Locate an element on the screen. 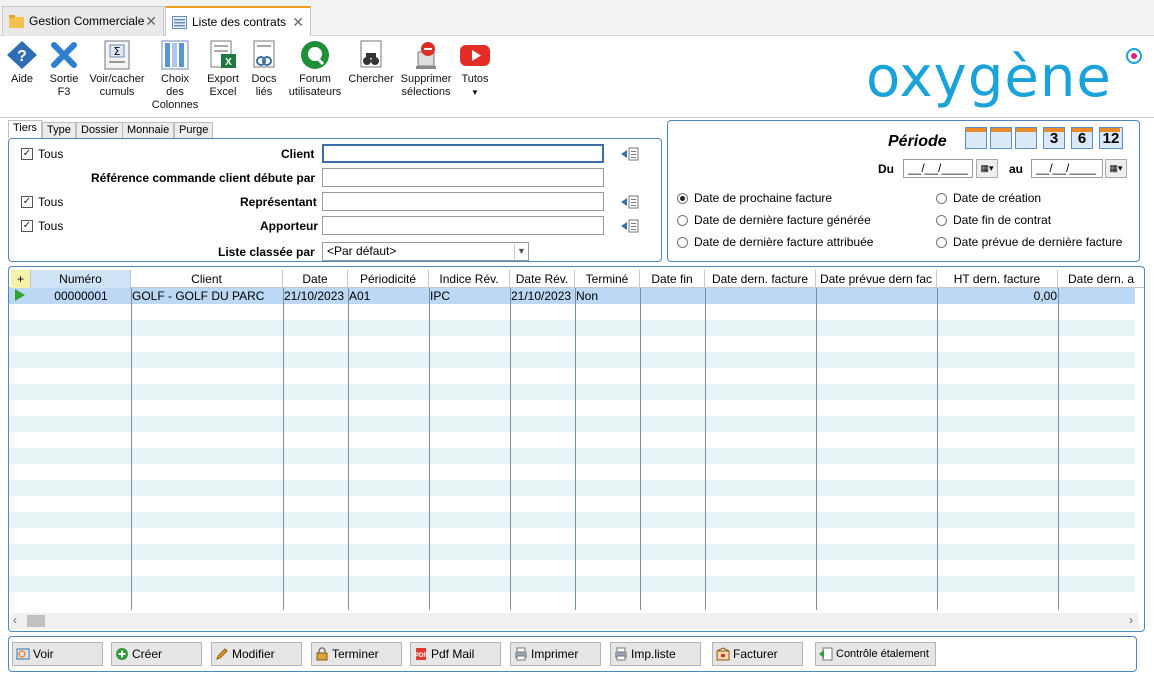 The height and width of the screenshot is (682, 1154). col-indice-rev: Indice Rév. is located at coordinates (469, 279).